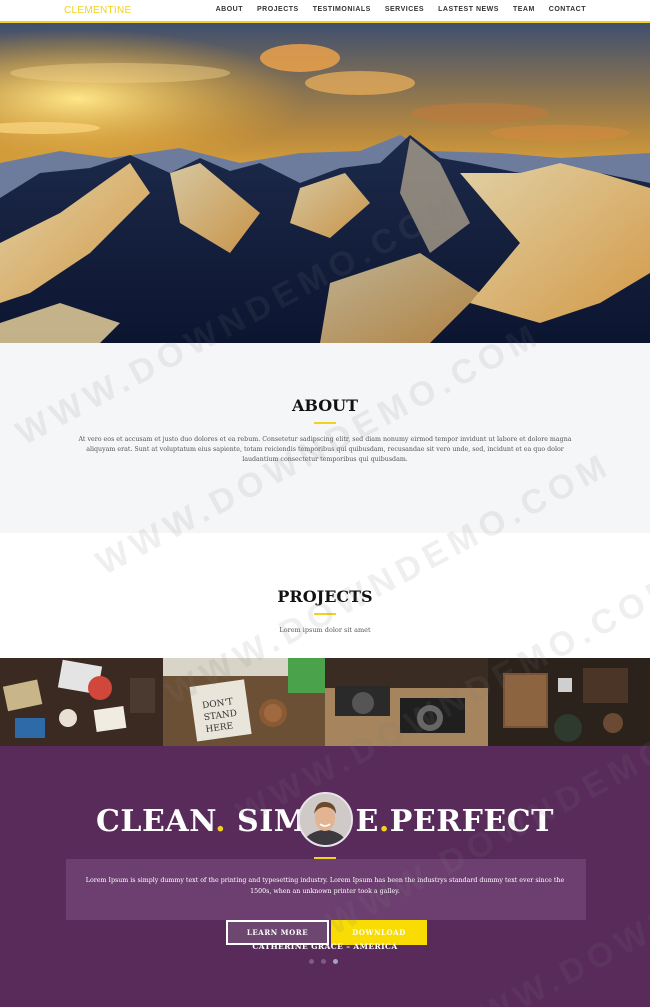 This screenshot has height=1007, width=650. I want to click on project-tile-book: DON'T STAND HERE, so click(243, 702).